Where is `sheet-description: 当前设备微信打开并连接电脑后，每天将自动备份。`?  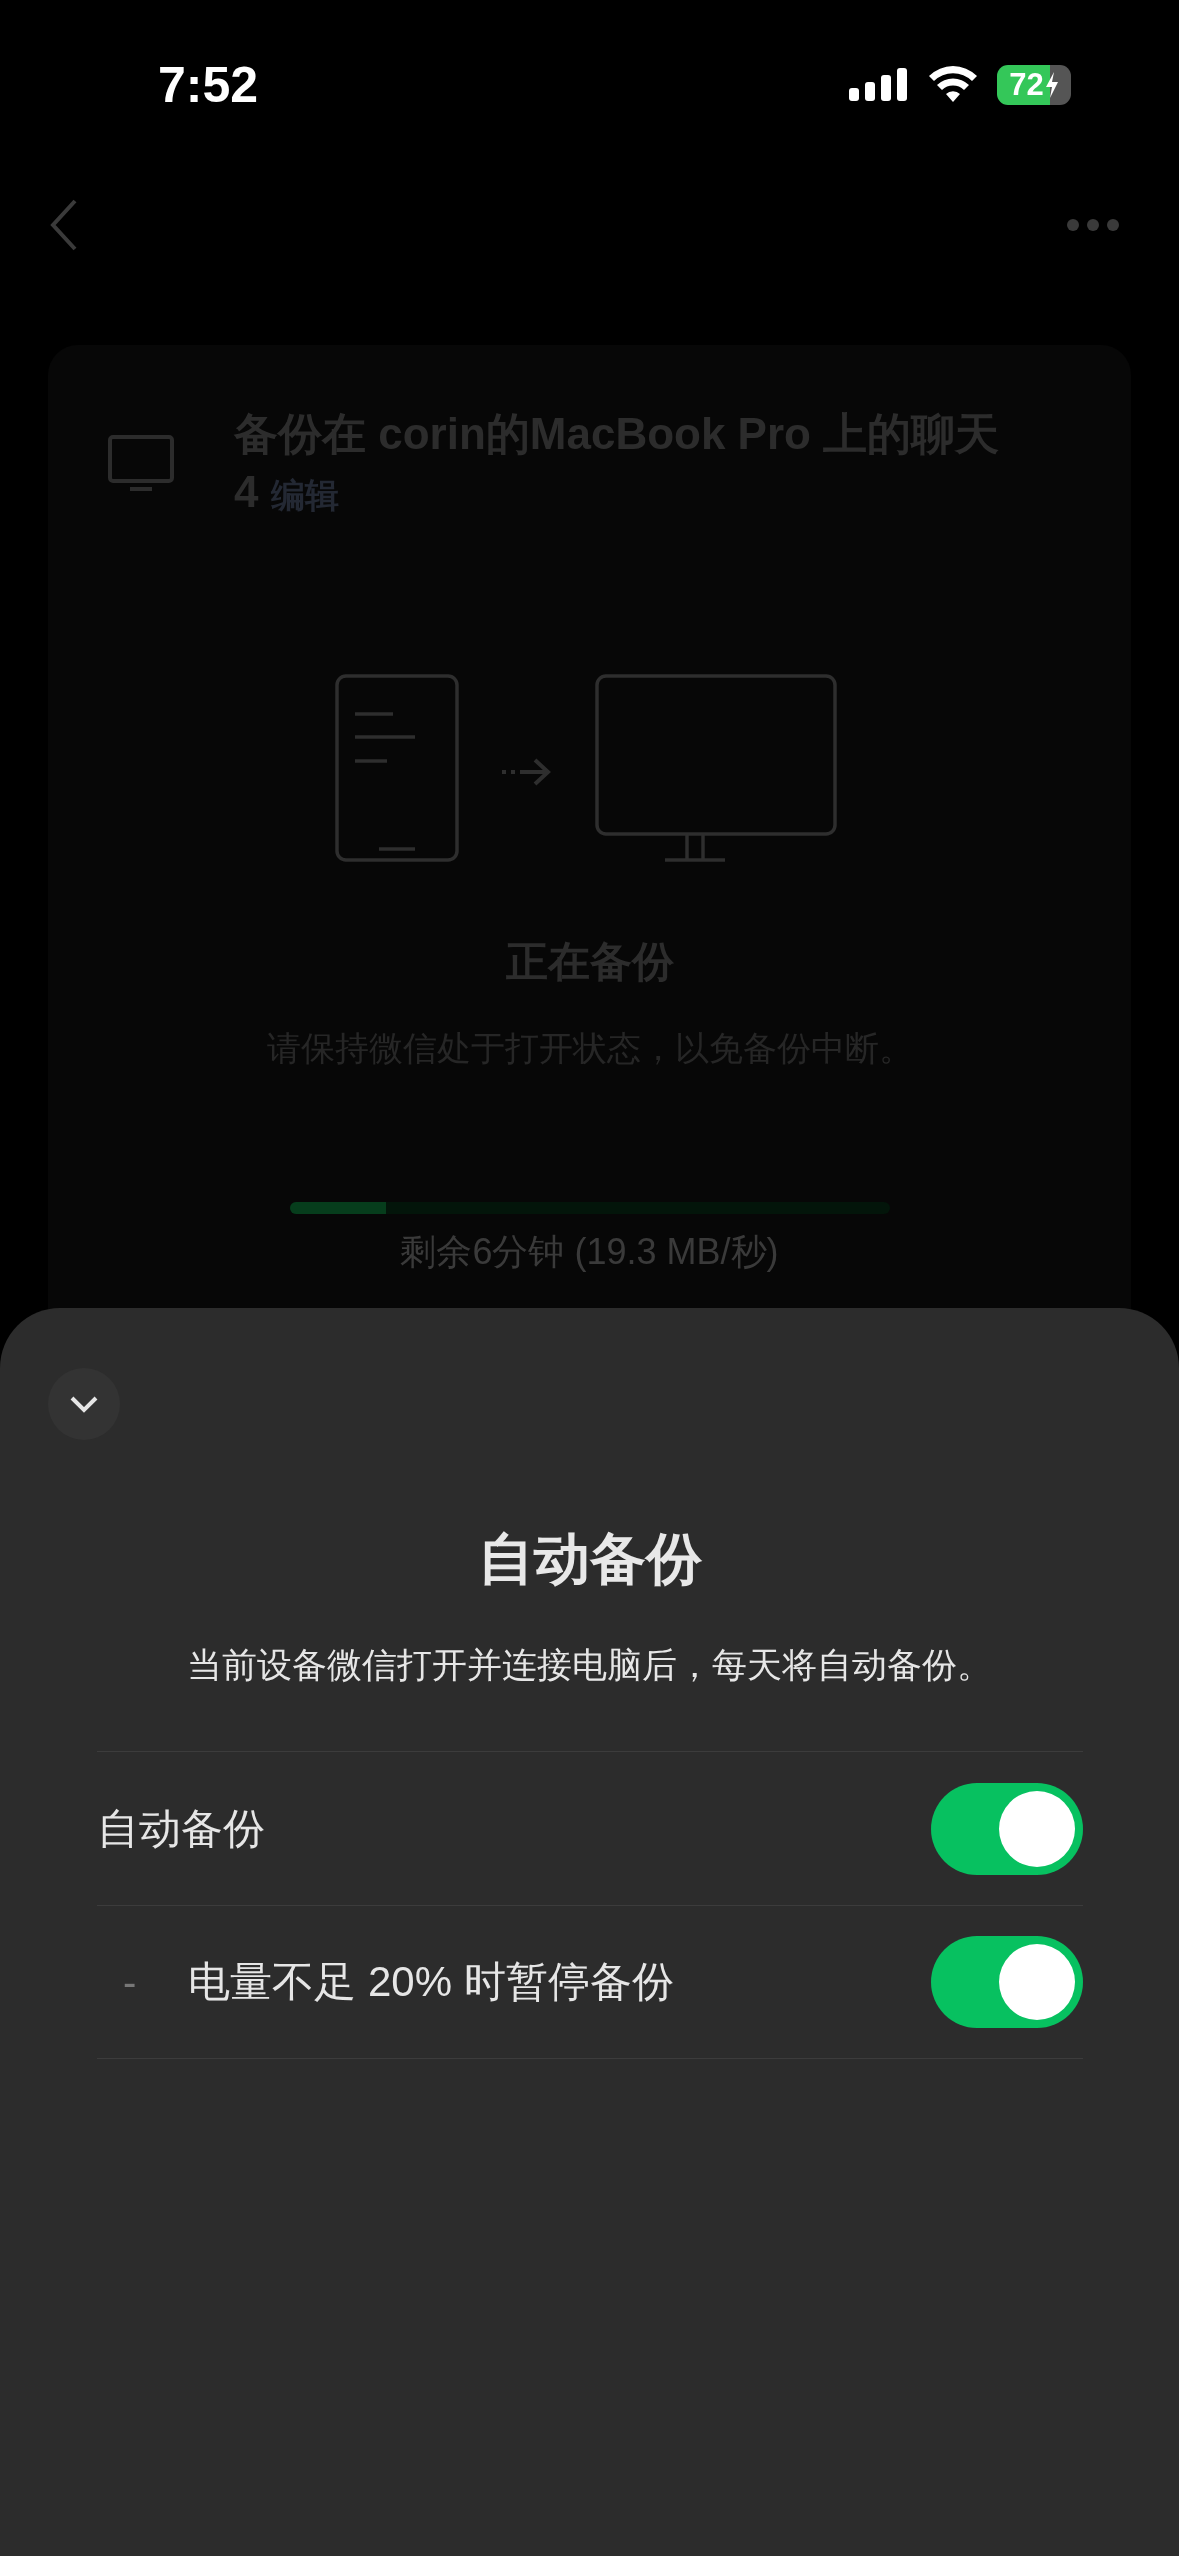 sheet-description: 当前设备微信打开并连接电脑后，每天将自动备份。 is located at coordinates (589, 1665).